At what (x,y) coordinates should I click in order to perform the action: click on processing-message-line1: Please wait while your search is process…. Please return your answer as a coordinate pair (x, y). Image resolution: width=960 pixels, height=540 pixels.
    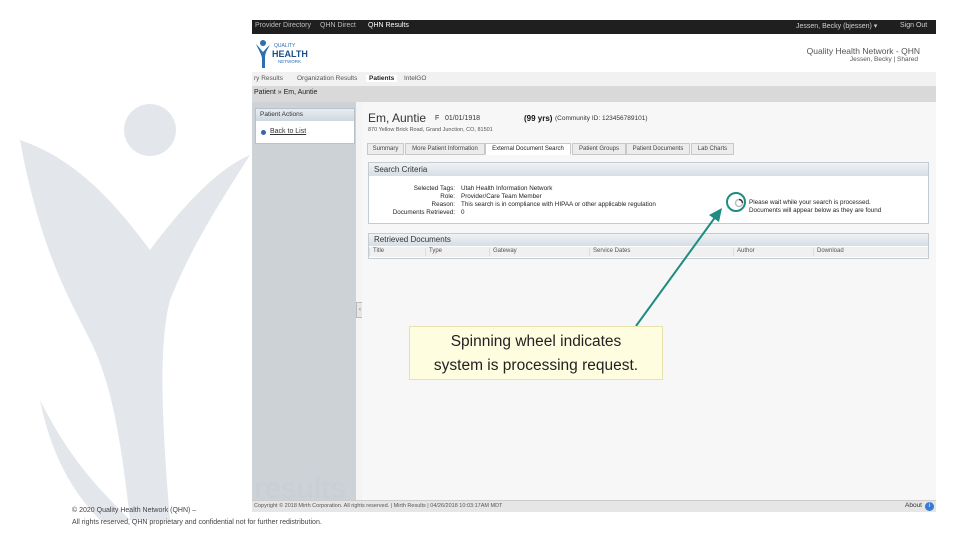
    Looking at the image, I should click on (810, 202).